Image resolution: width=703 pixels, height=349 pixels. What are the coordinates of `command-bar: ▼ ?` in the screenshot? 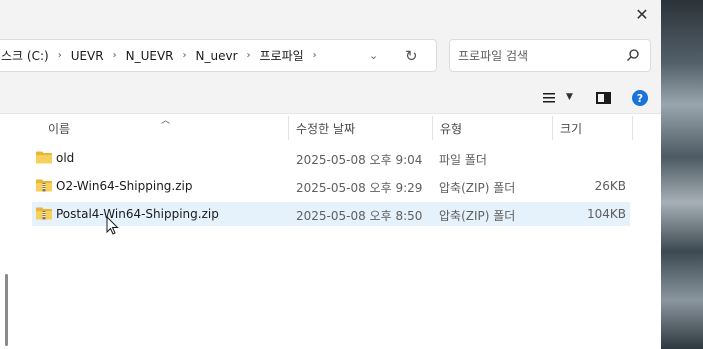 It's located at (330, 98).